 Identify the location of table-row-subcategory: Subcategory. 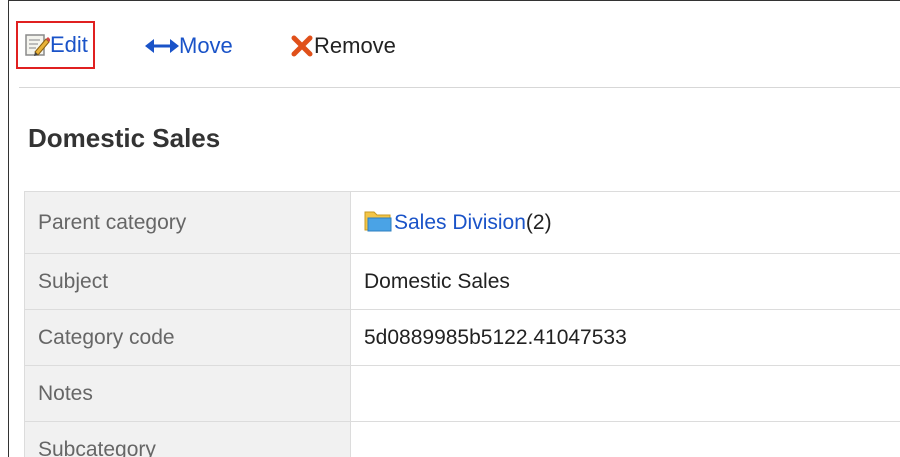
(462, 439).